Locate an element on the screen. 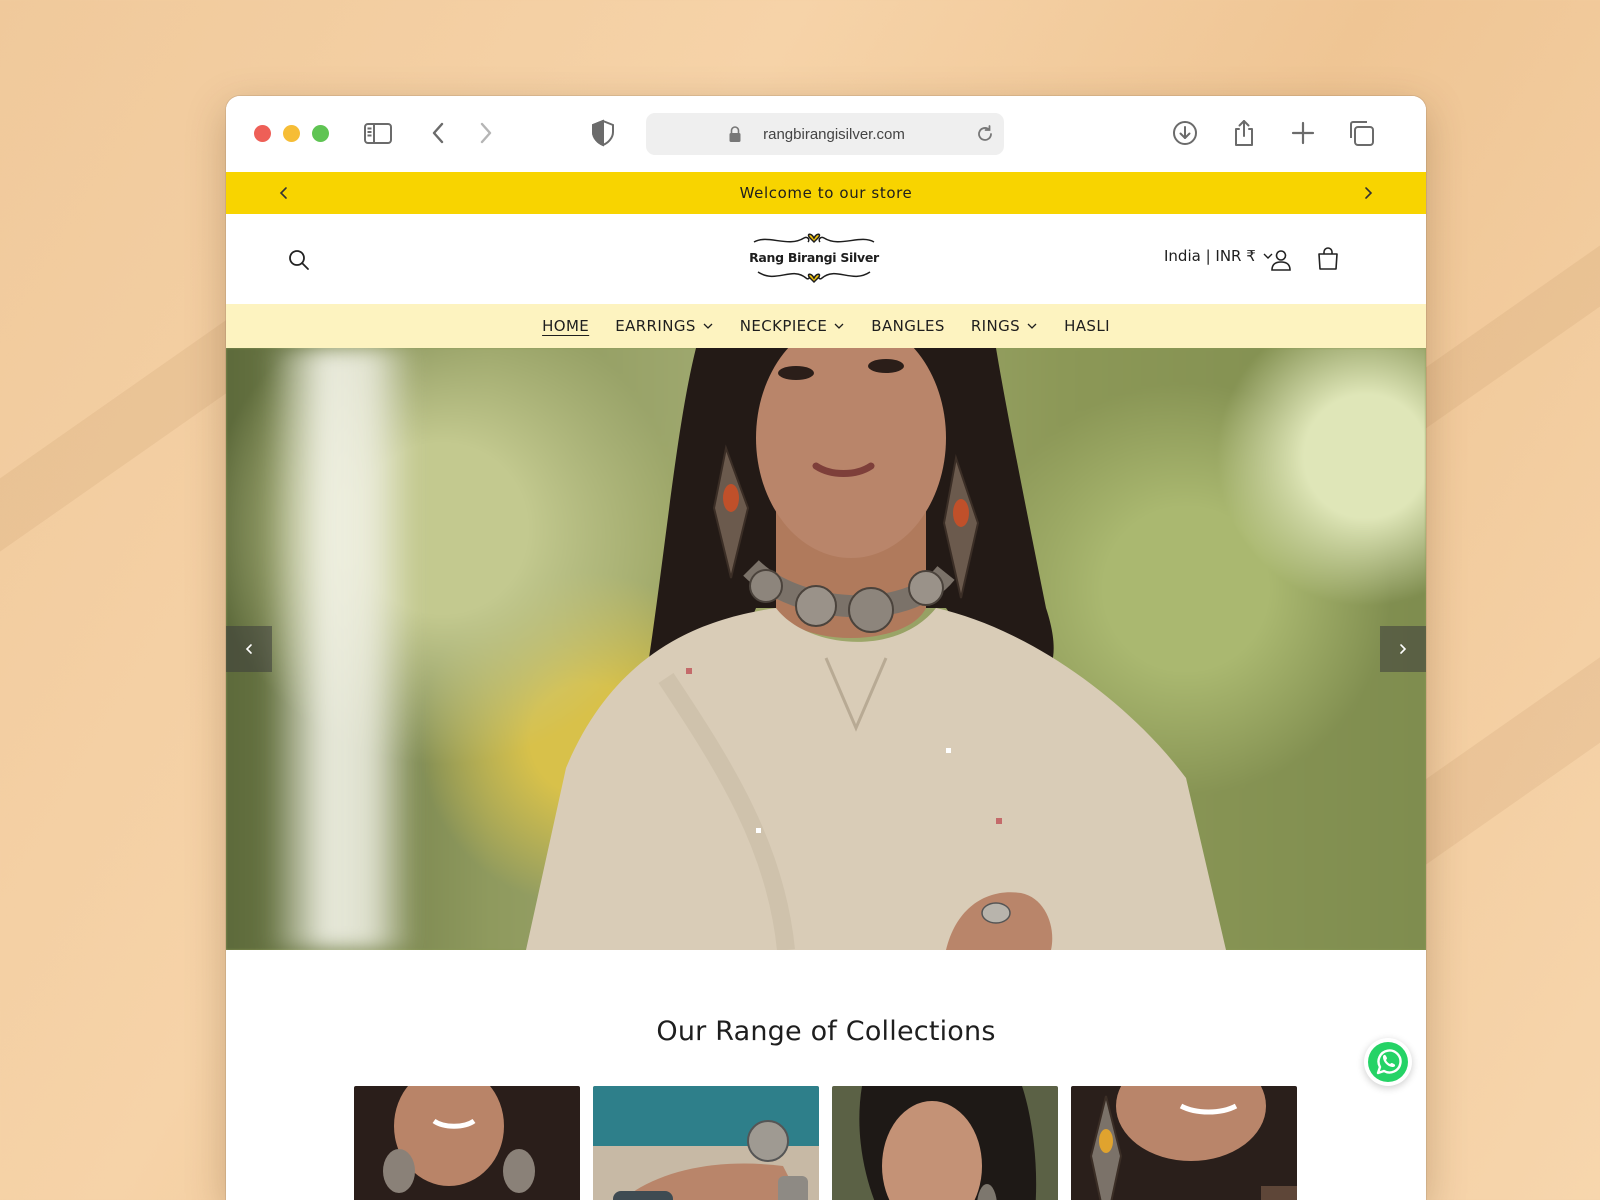  nav-rings: RINGS is located at coordinates (1004, 326).